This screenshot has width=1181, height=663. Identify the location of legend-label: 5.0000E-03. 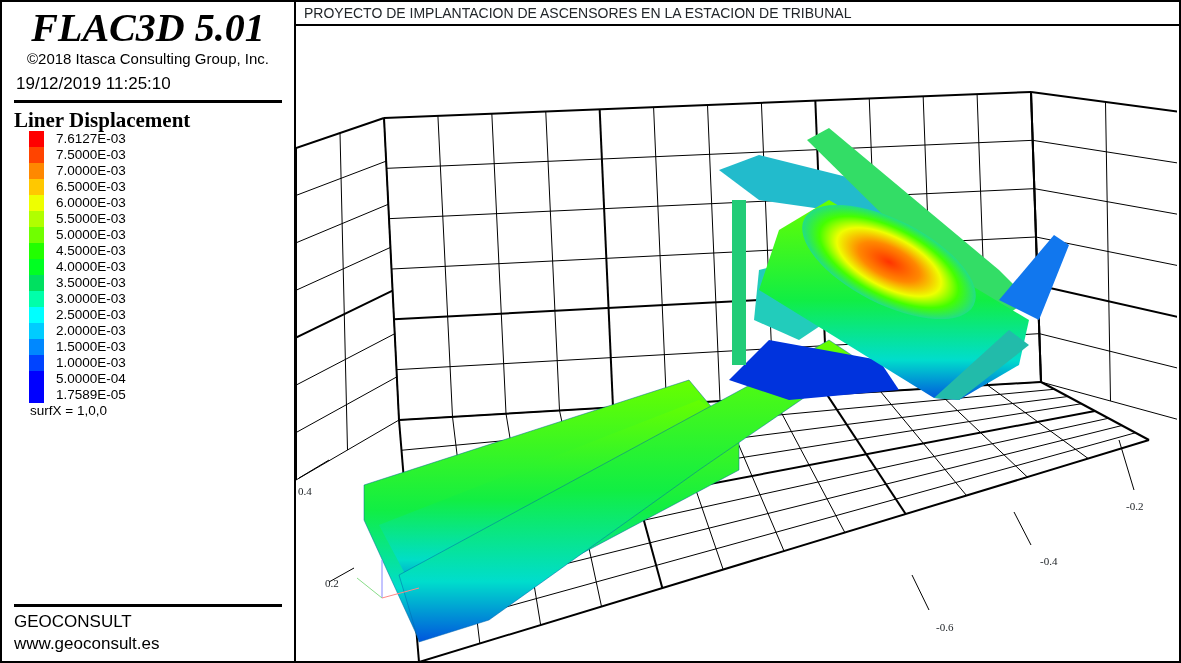
(91, 235).